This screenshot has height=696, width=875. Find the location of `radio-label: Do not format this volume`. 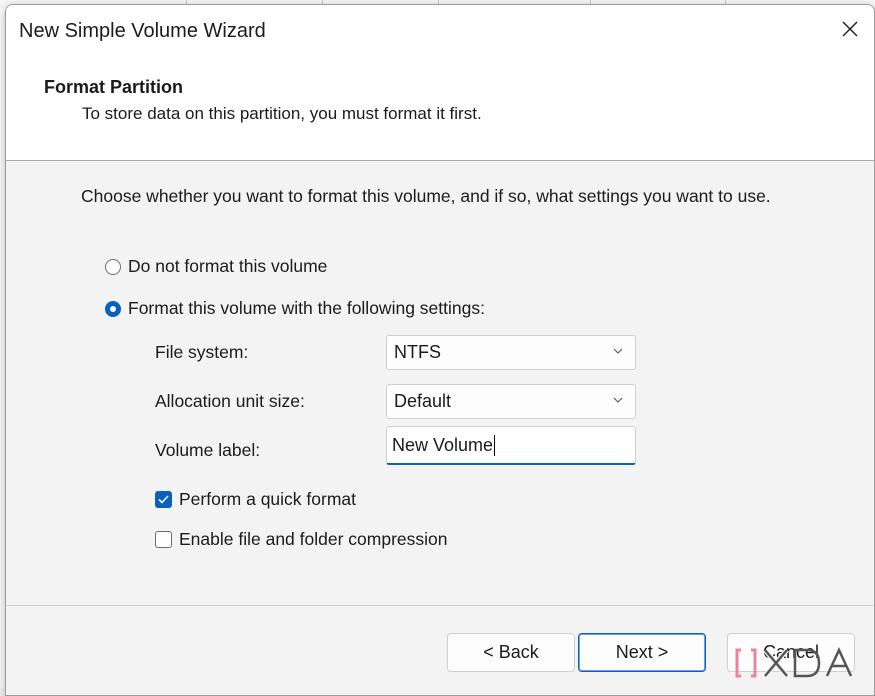

radio-label: Do not format this volume is located at coordinates (228, 266).